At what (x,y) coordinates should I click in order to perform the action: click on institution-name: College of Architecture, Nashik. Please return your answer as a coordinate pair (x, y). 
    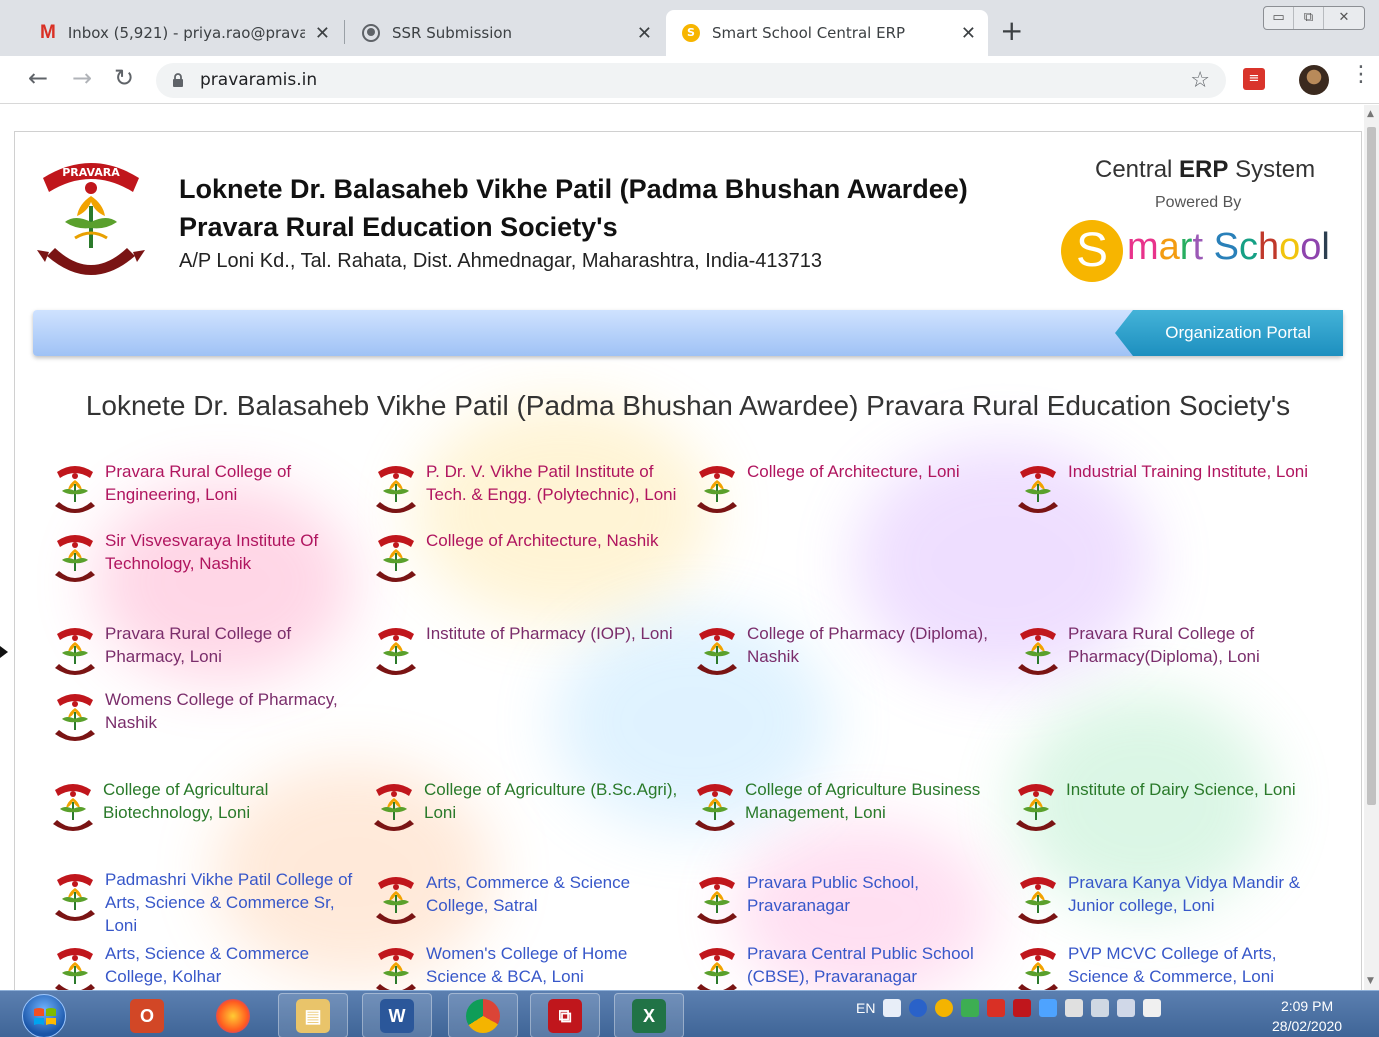
    Looking at the image, I should click on (542, 540).